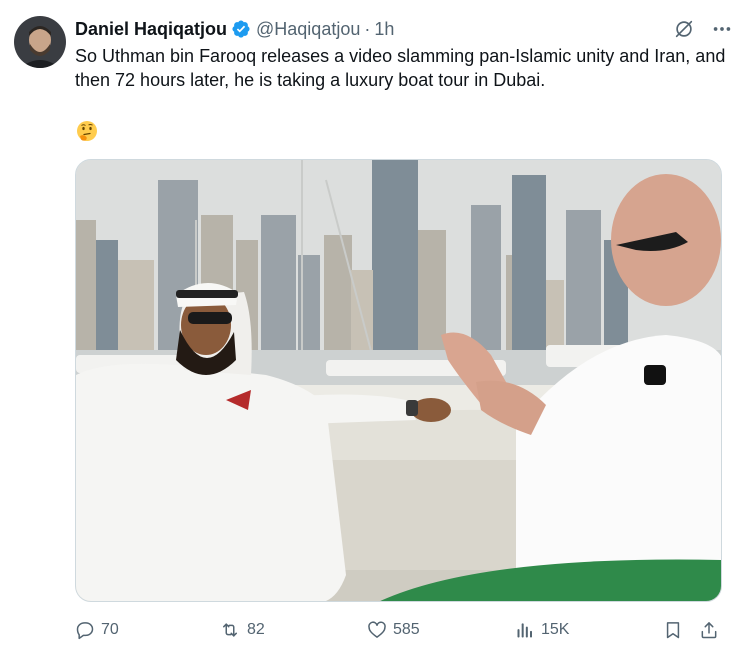 The height and width of the screenshot is (652, 755). I want to click on like-icon, so click(377, 630).